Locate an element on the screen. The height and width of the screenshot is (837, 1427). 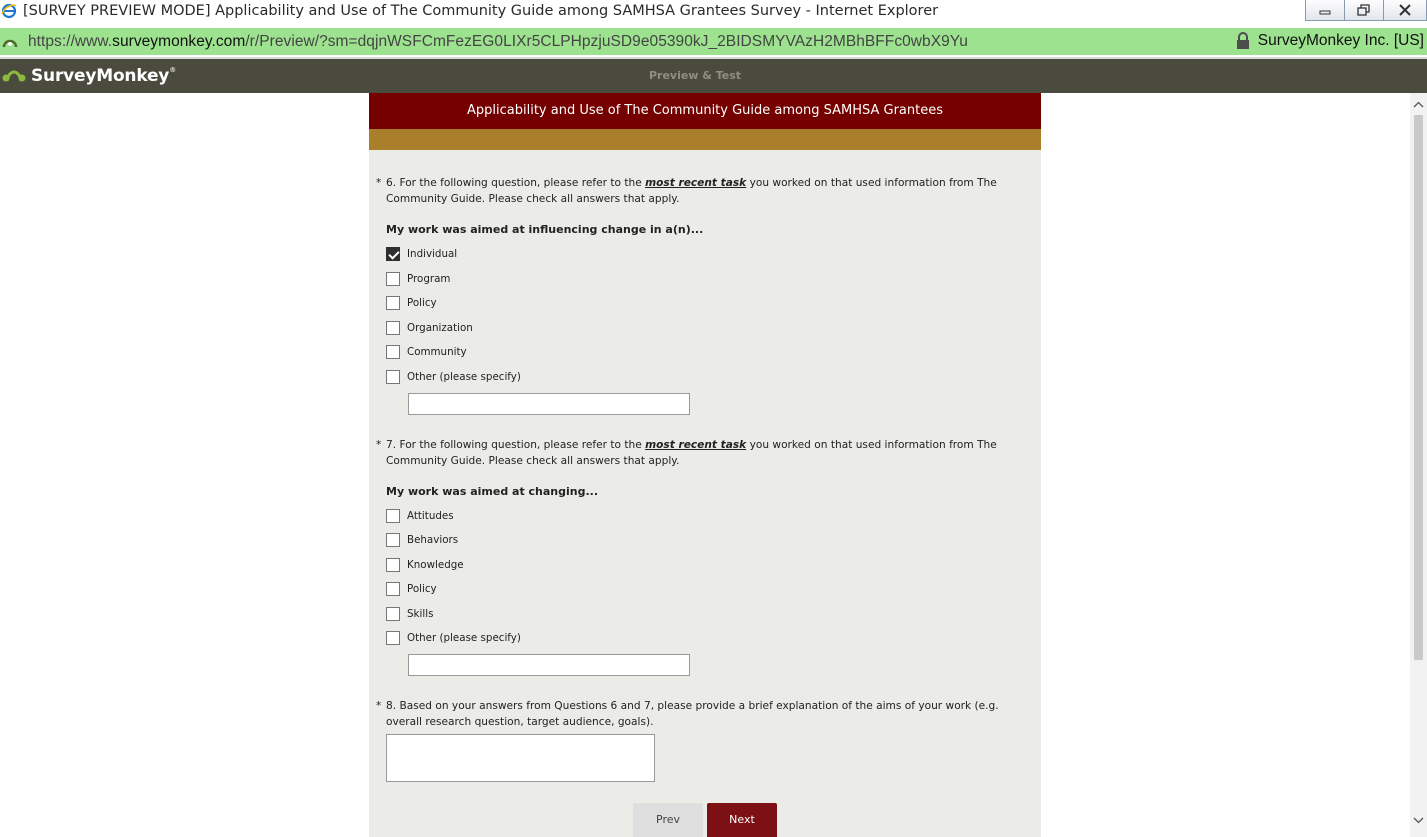
q7-option-skills: Skills is located at coordinates (409, 614).